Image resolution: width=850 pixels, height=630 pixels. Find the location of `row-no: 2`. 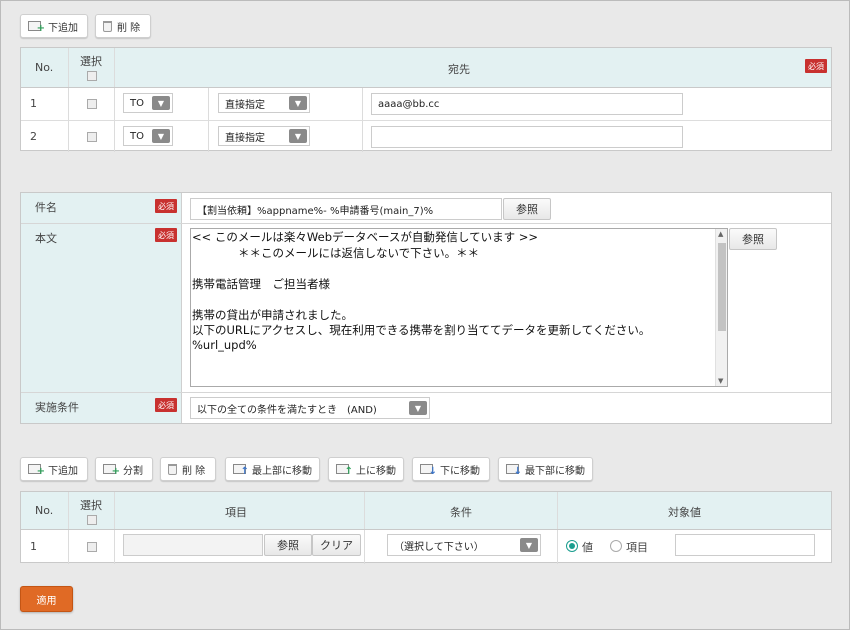

row-no: 2 is located at coordinates (33, 136).